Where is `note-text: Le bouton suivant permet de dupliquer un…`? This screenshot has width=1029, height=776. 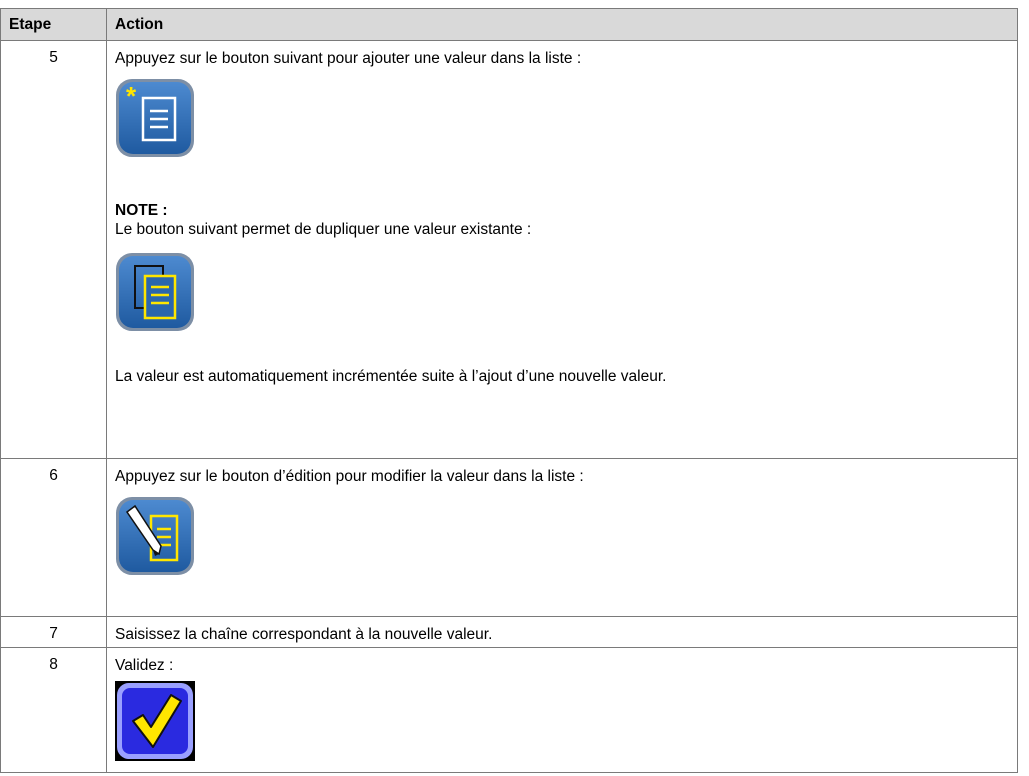
note-text: Le bouton suivant permet de dupliquer un… is located at coordinates (323, 229).